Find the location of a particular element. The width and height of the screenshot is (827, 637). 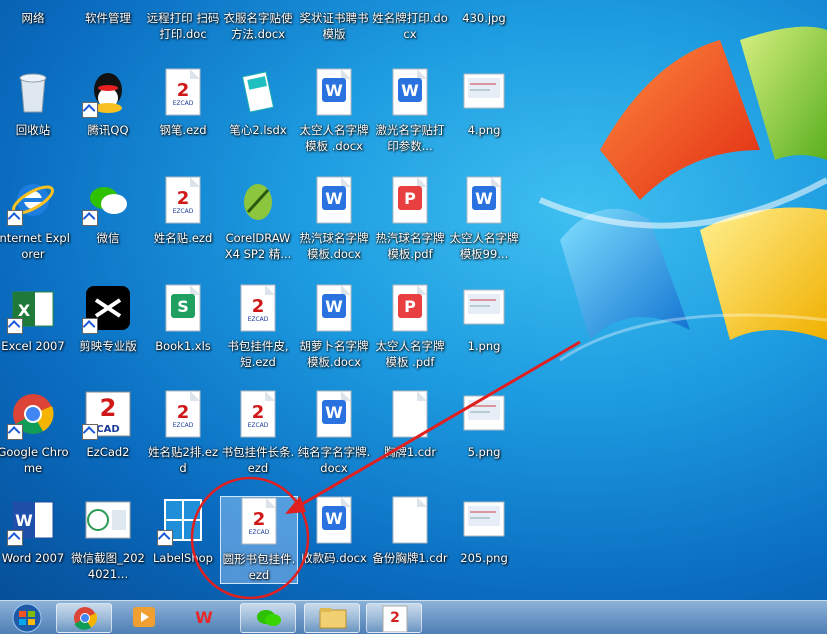

red-arrow-line is located at coordinates (436, 426).